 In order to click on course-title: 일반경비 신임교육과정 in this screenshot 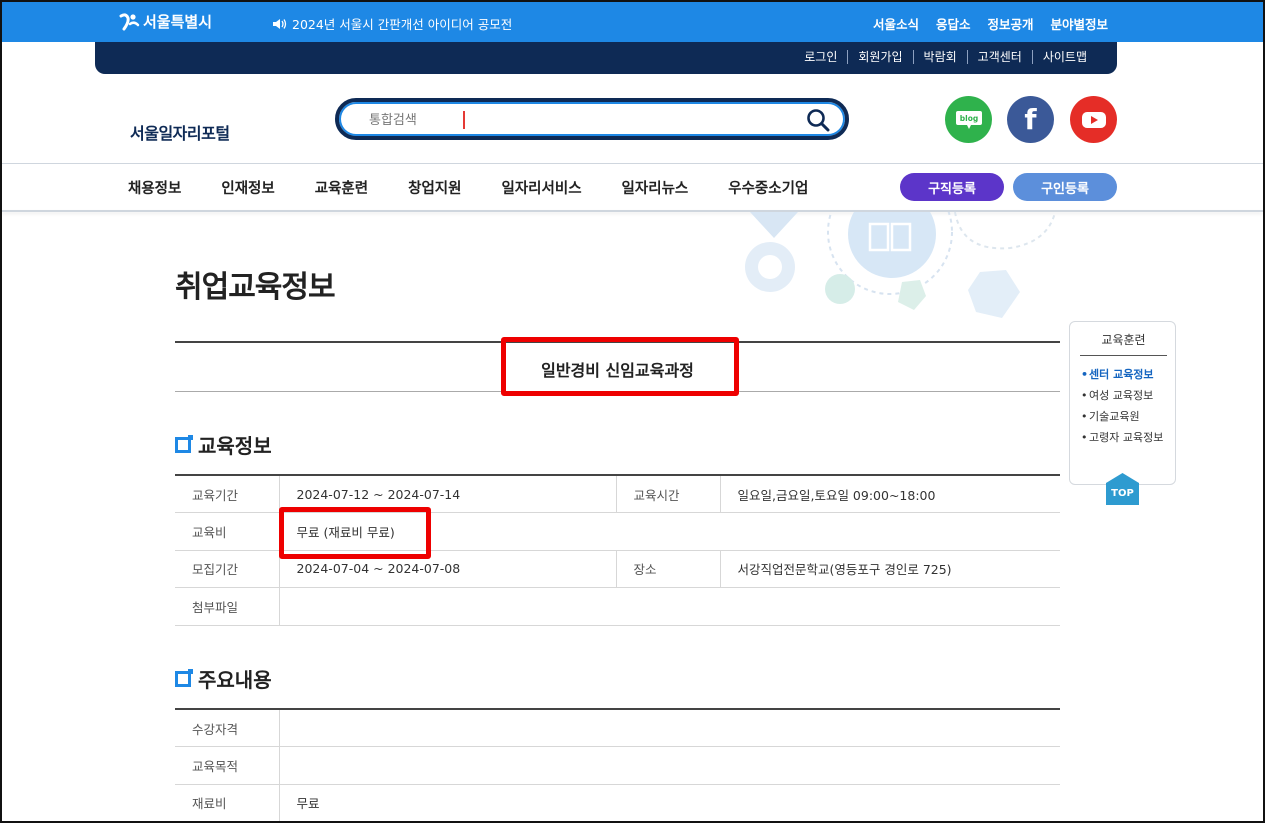, I will do `click(617, 370)`.